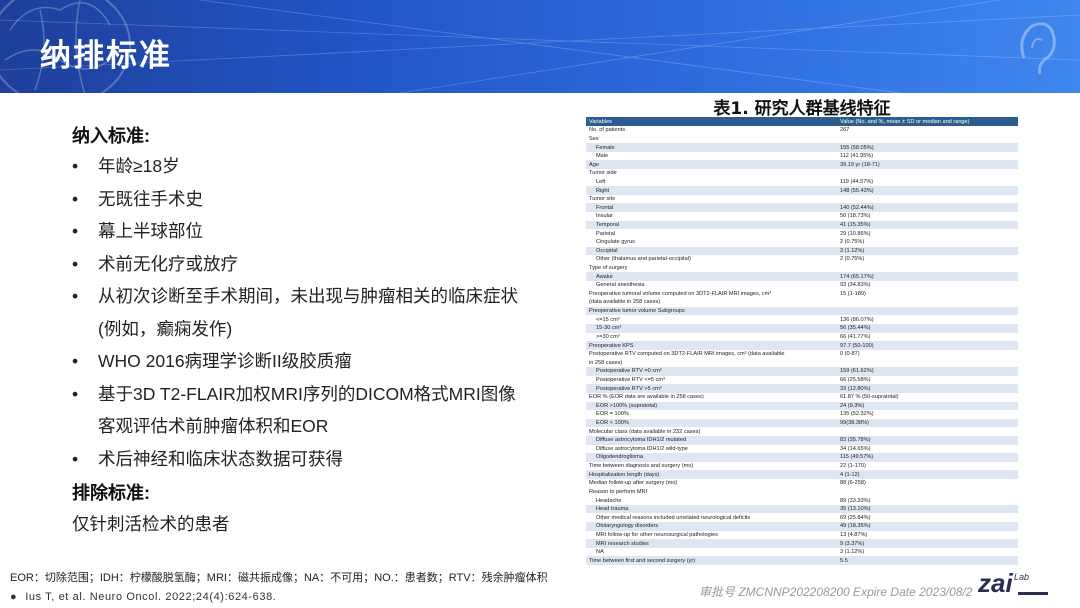  What do you see at coordinates (802, 251) in the screenshot?
I see `table-row: Occipital 3 (1.12%)` at bounding box center [802, 251].